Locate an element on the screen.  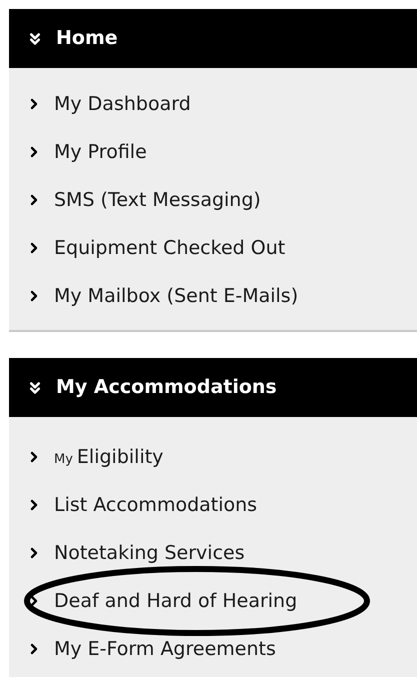
menu-link: SMS (Text Messaging) is located at coordinates (157, 200).